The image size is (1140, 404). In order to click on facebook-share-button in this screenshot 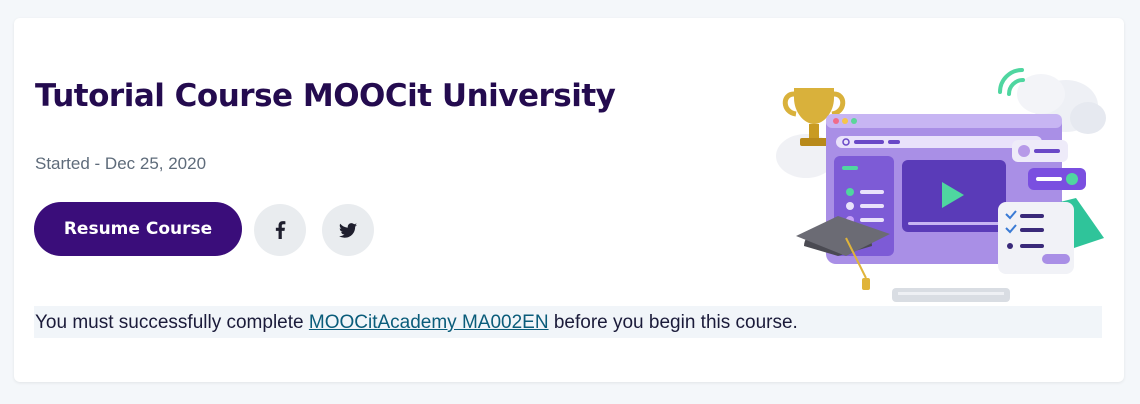, I will do `click(280, 230)`.